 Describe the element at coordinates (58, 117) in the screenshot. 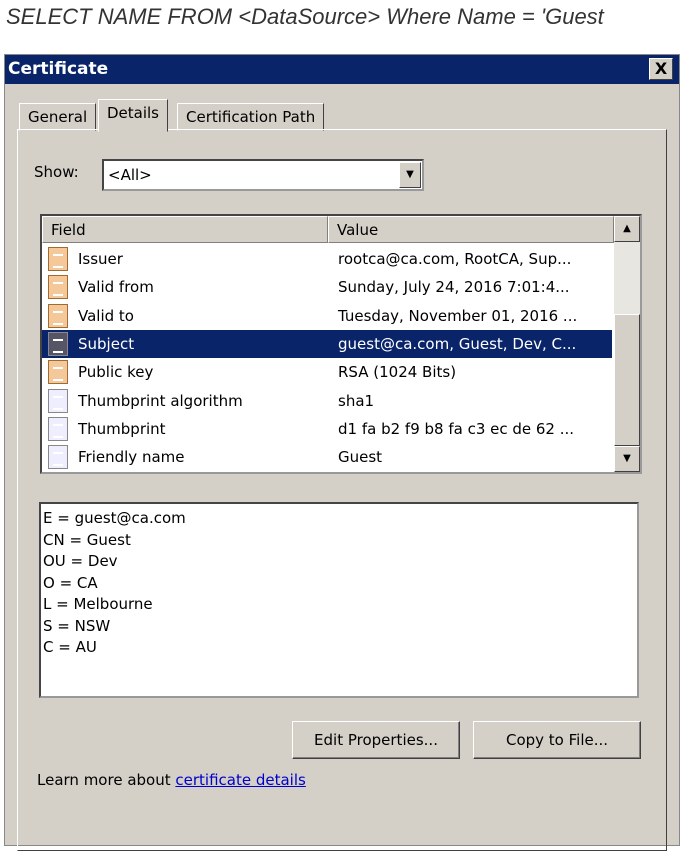

I see `tab-general: General` at that location.